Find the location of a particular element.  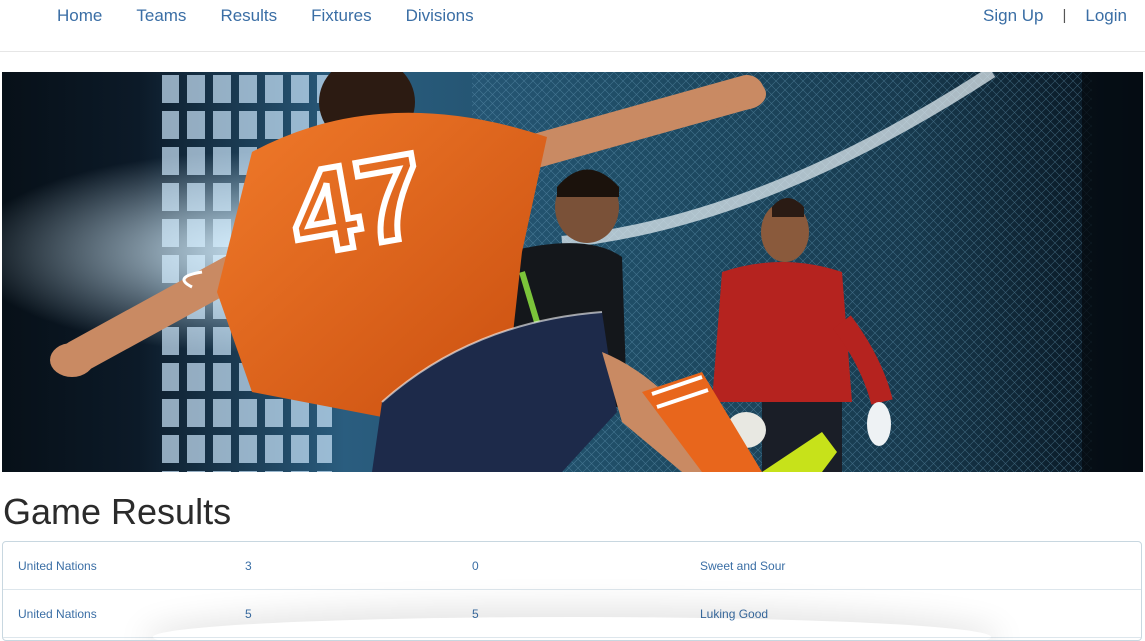

away-score: 5 is located at coordinates (475, 614).